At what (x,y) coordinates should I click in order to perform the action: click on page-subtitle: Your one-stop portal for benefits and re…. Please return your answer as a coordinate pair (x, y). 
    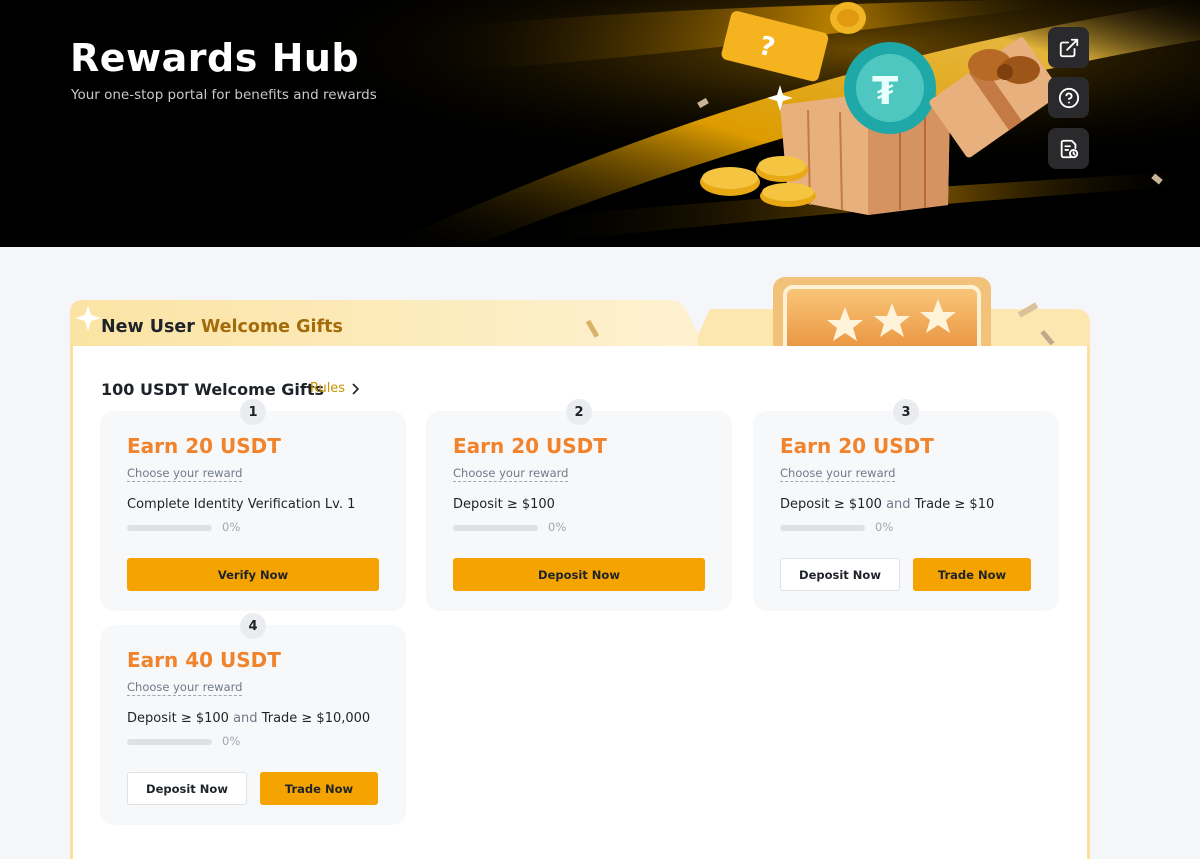
    Looking at the image, I should click on (224, 95).